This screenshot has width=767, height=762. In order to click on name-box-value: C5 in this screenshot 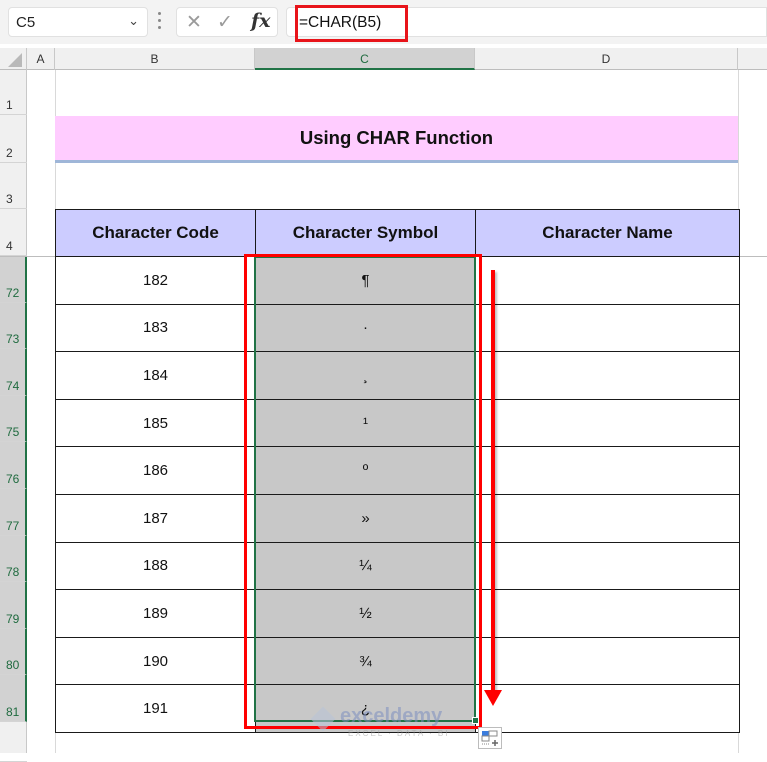, I will do `click(26, 22)`.